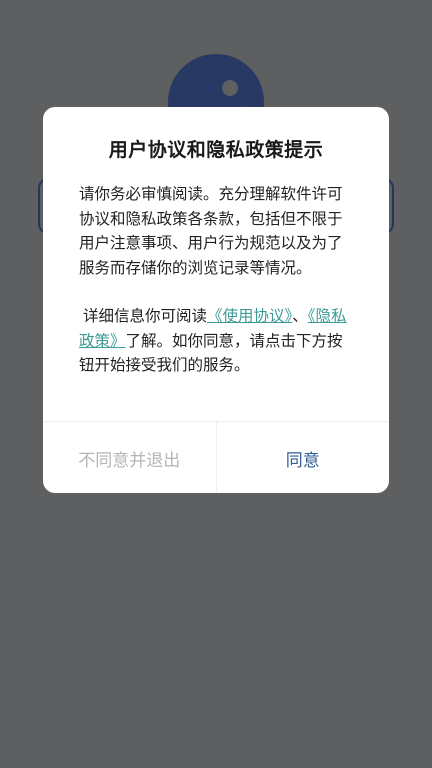  What do you see at coordinates (303, 457) in the screenshot?
I see `agree-button: 同意` at bounding box center [303, 457].